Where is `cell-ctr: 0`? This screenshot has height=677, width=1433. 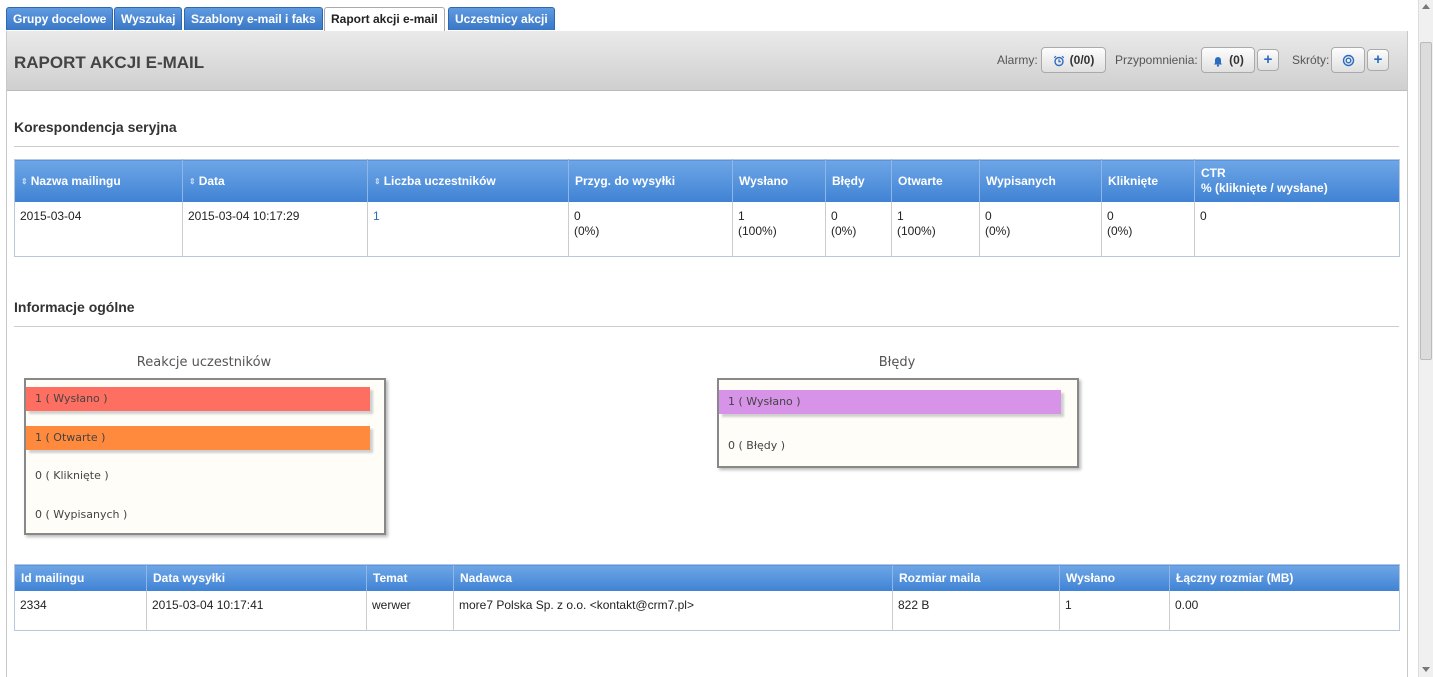
cell-ctr: 0 is located at coordinates (1203, 215).